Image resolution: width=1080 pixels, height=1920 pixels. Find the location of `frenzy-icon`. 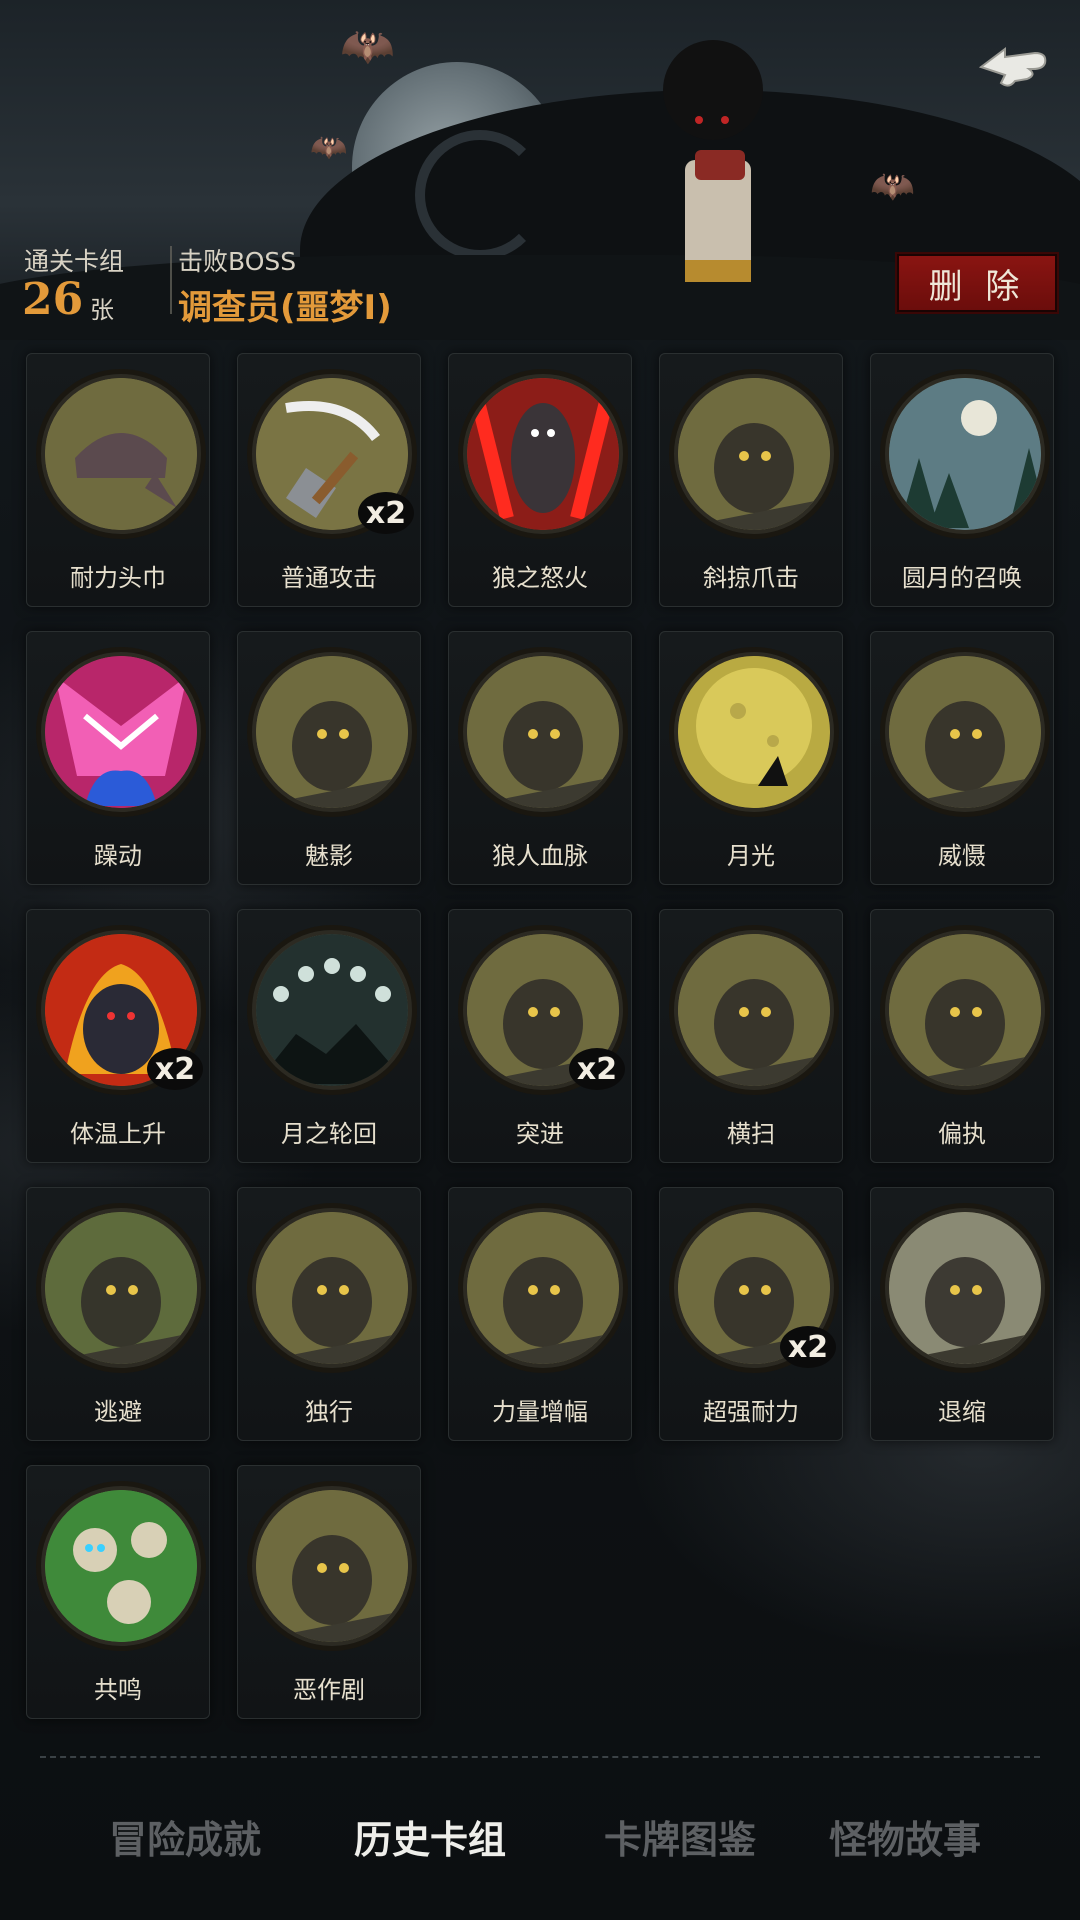

frenzy-icon is located at coordinates (121, 732).